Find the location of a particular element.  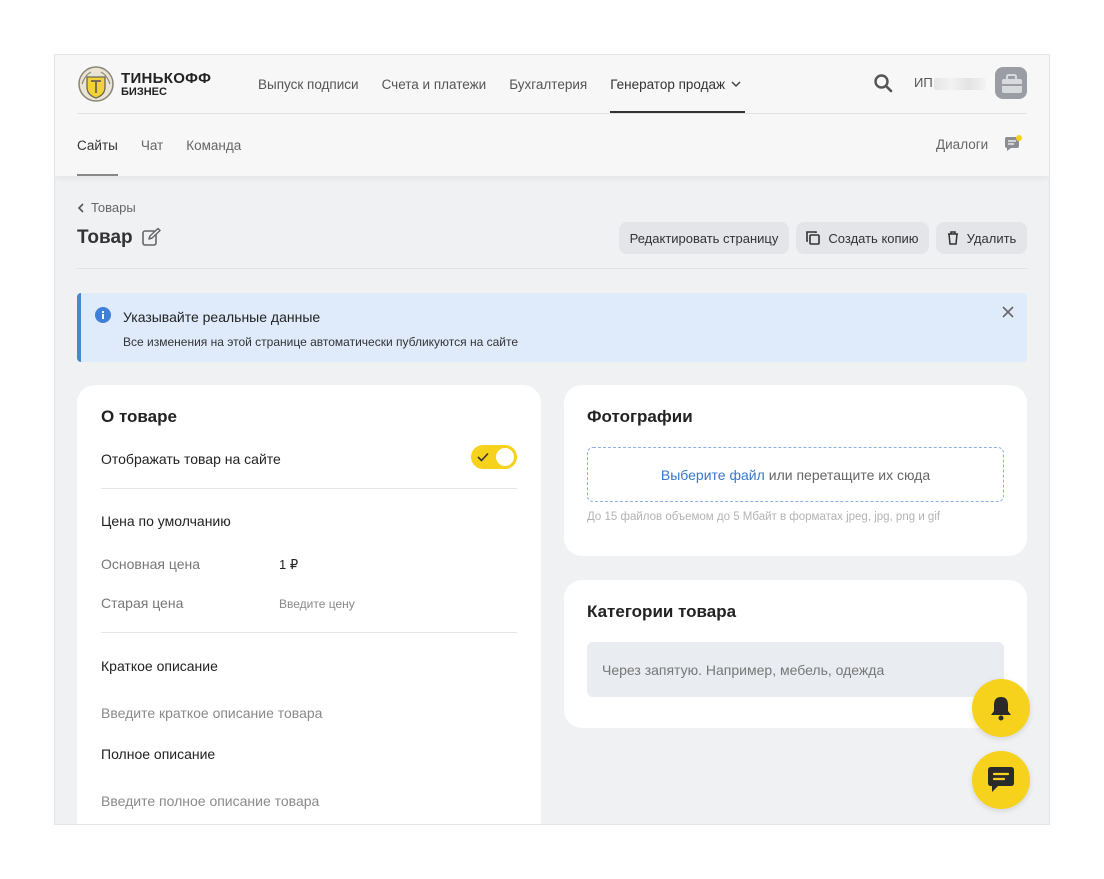

topnav-item-accounting: Бухгалтерия is located at coordinates (548, 84).